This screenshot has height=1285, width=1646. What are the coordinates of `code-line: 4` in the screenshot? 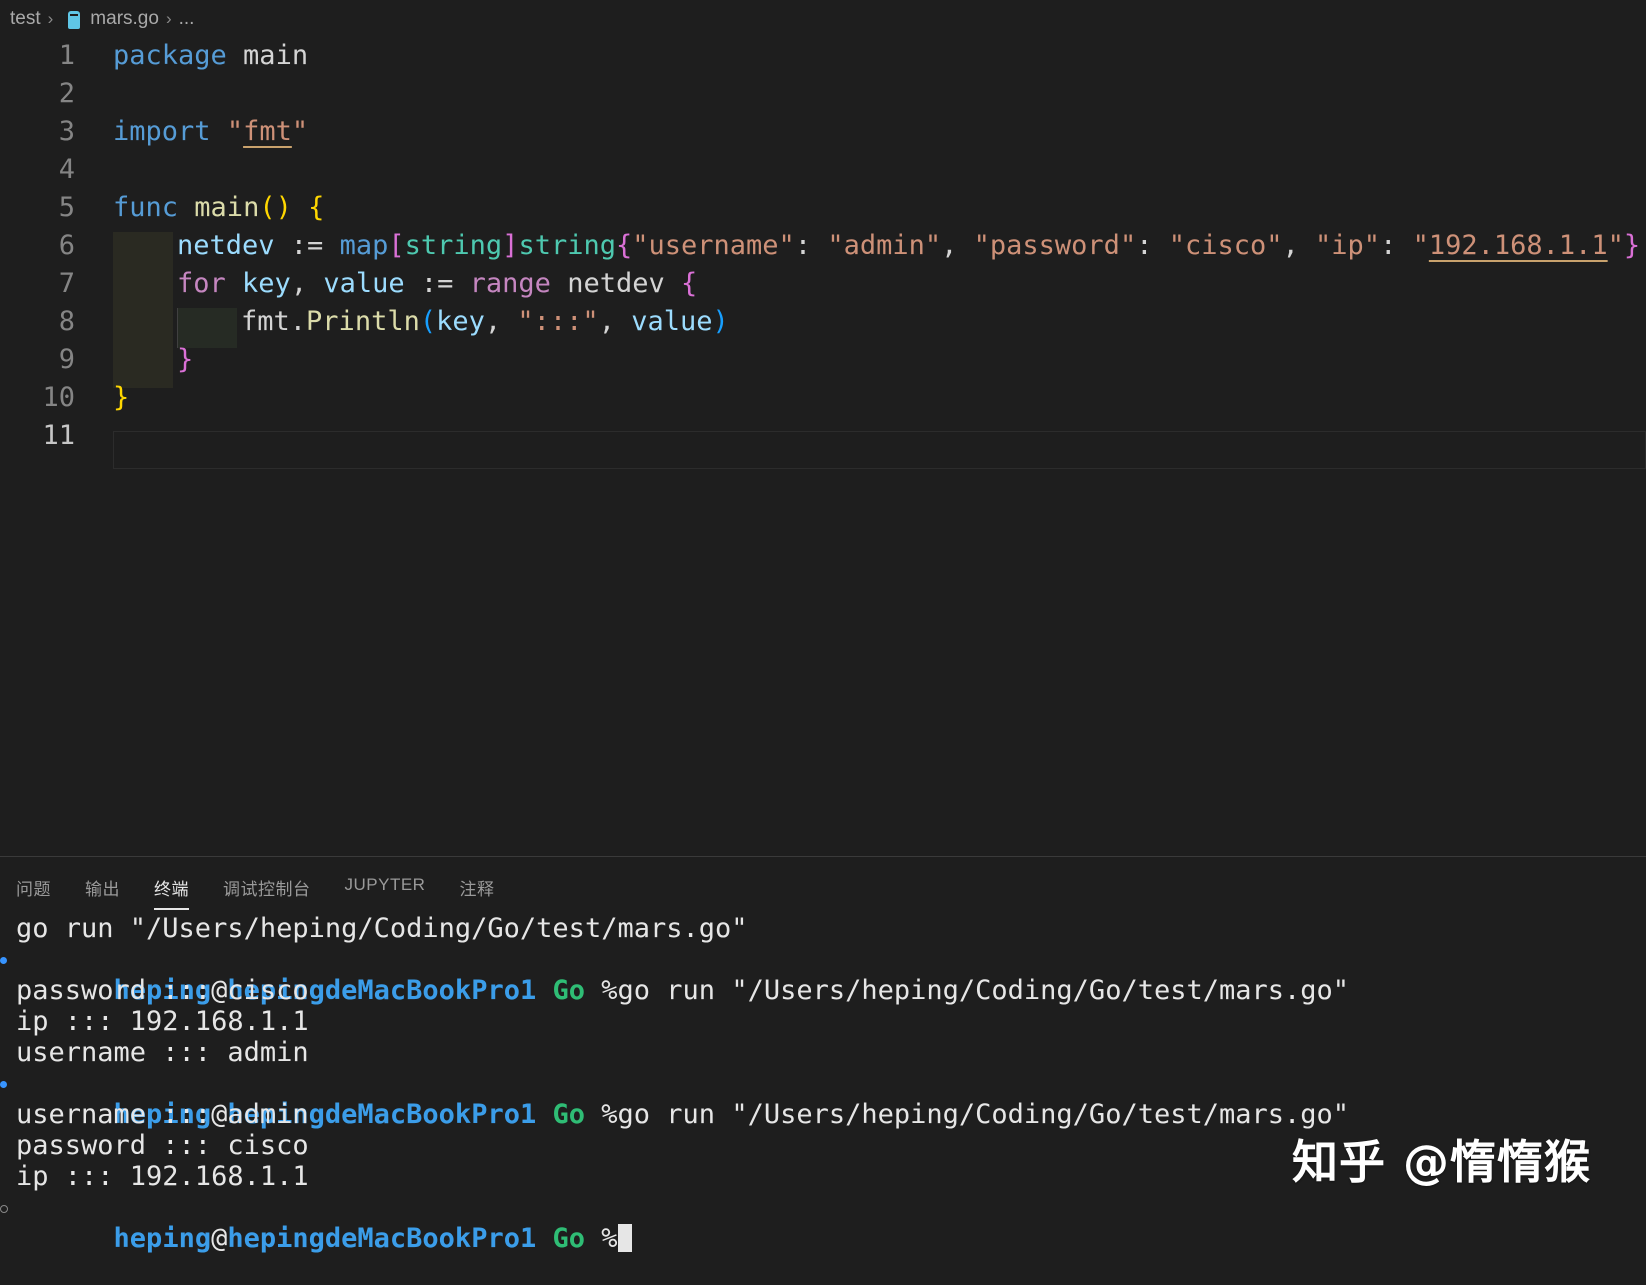 It's located at (823, 170).